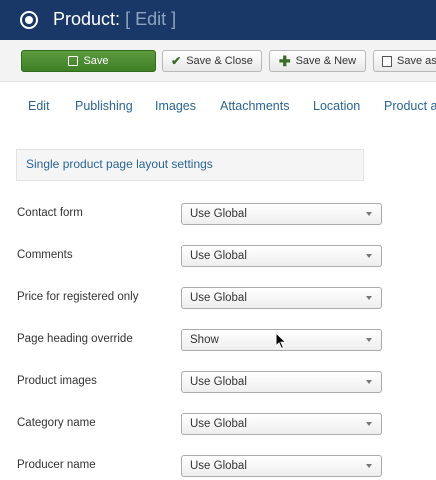  What do you see at coordinates (104, 106) in the screenshot?
I see `tab-publishing: Publishing` at bounding box center [104, 106].